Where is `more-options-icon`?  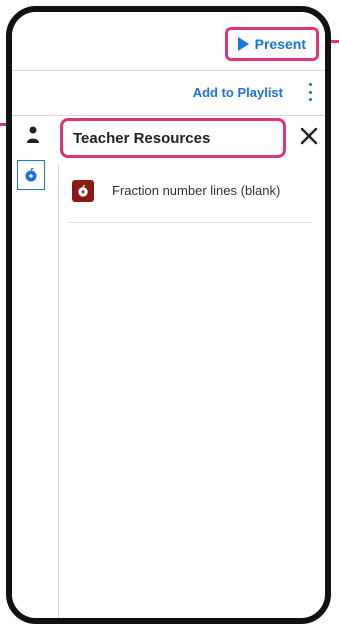
more-options-icon is located at coordinates (310, 92).